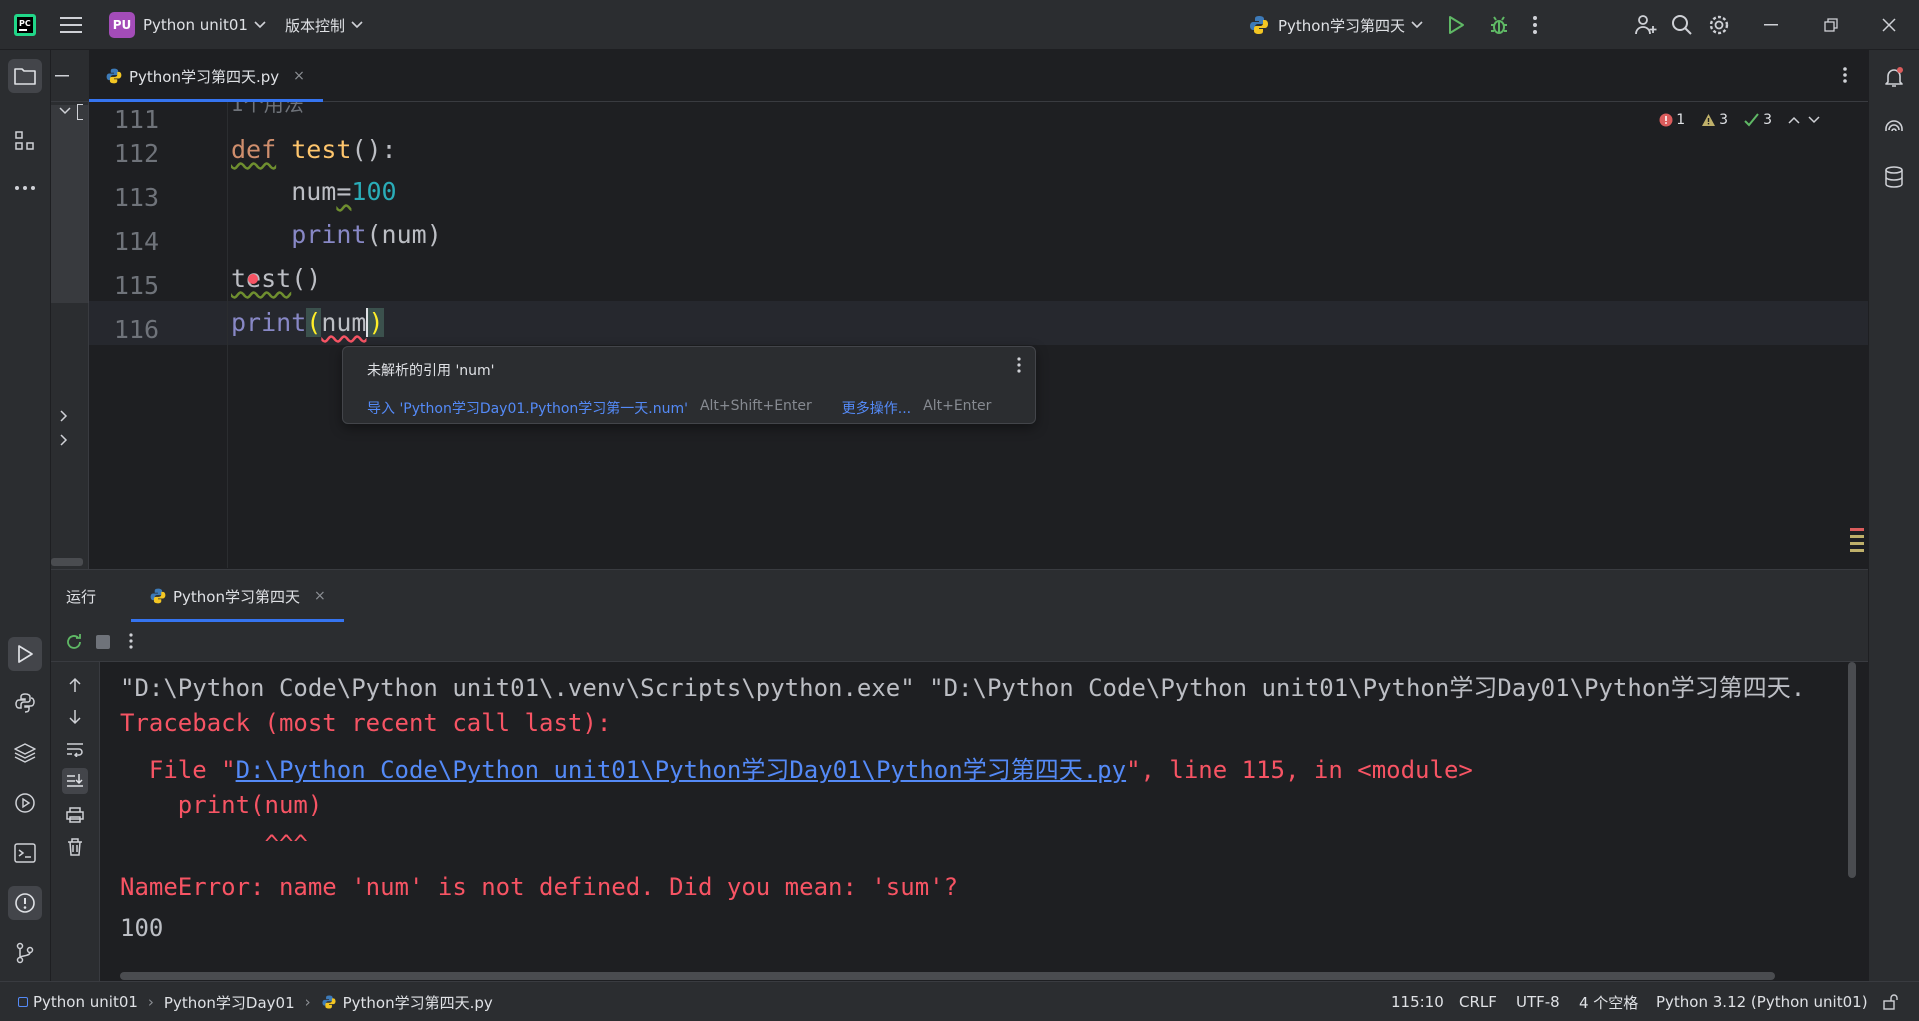  Describe the element at coordinates (366, 723) in the screenshot. I see `console-traceback: Traceback (most recent call last):` at that location.